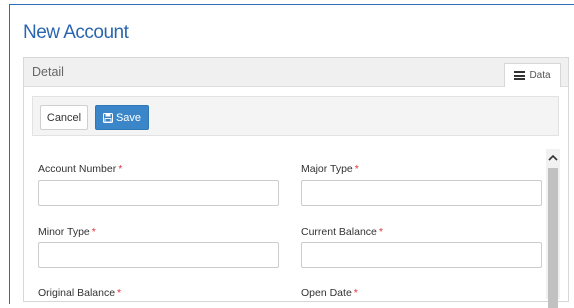 Image resolution: width=574 pixels, height=308 pixels. I want to click on panel-heading-title: Detail, so click(48, 72).